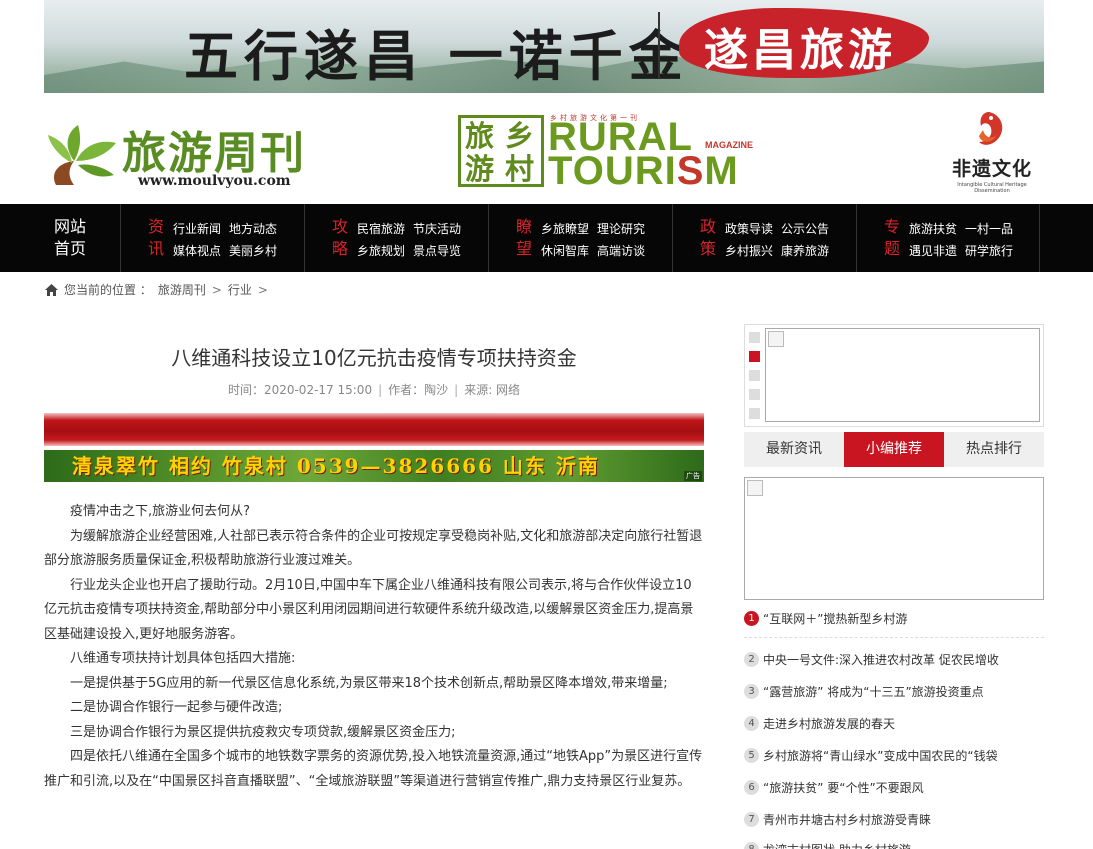 This screenshot has height=849, width=1093. What do you see at coordinates (240, 290) in the screenshot?
I see `breadcrumb-link: 行业` at bounding box center [240, 290].